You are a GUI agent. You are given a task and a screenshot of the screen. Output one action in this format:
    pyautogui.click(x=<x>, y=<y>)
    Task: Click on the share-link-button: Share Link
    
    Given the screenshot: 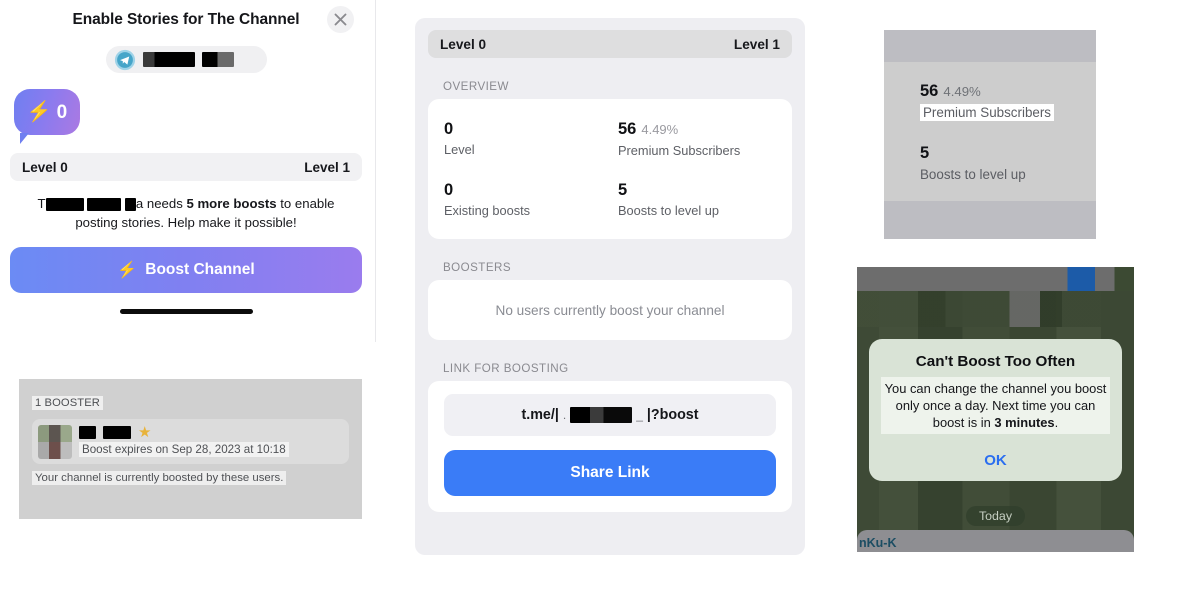 What is the action you would take?
    pyautogui.click(x=610, y=473)
    